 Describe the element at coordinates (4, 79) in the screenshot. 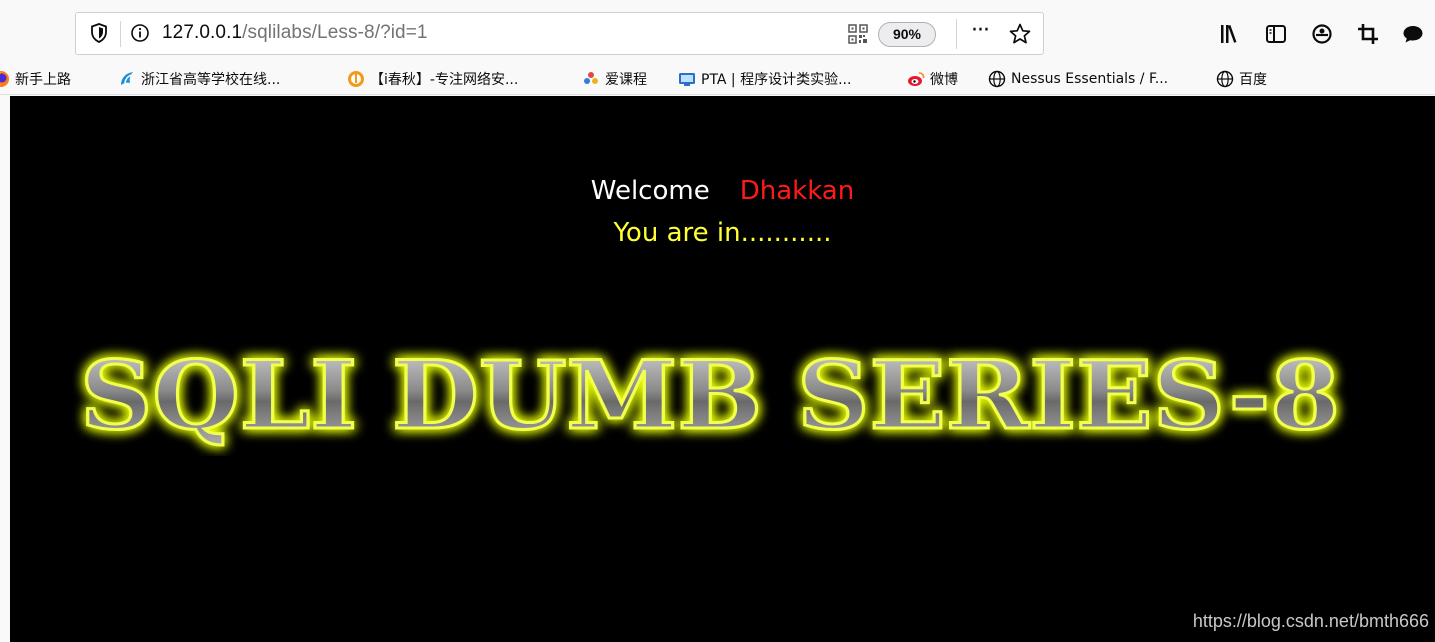

I see `firefox-icon` at that location.